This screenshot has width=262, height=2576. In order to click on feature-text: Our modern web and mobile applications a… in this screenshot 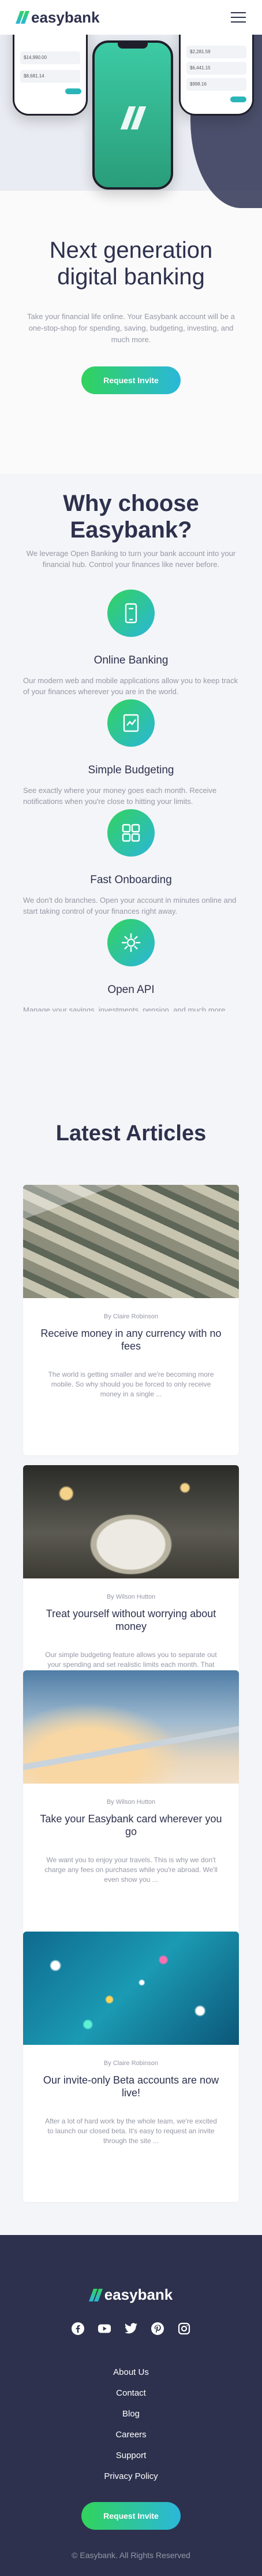, I will do `click(131, 686)`.